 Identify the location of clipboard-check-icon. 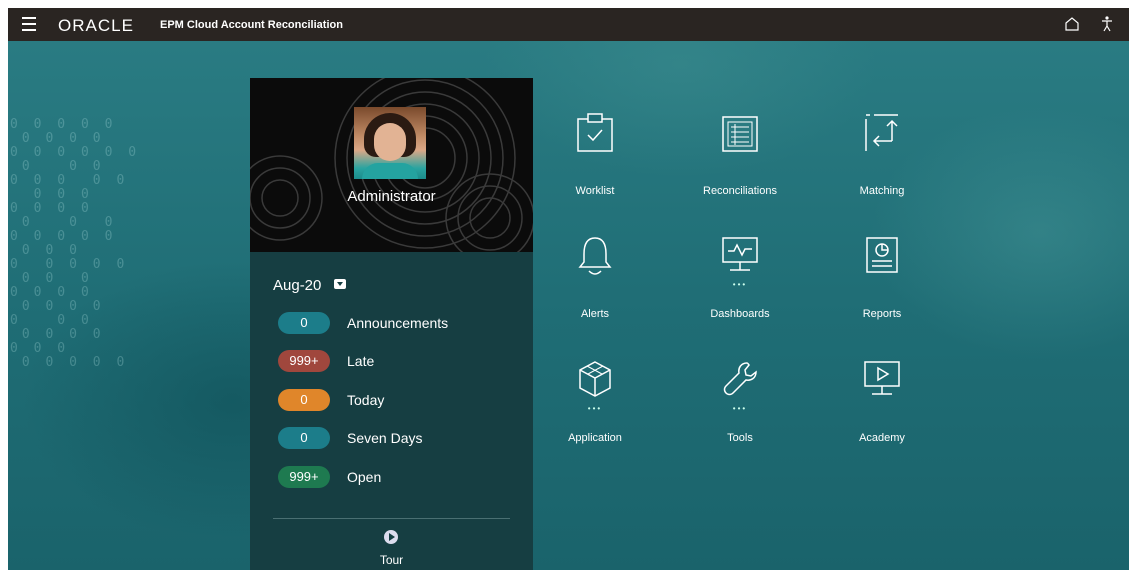
(595, 132).